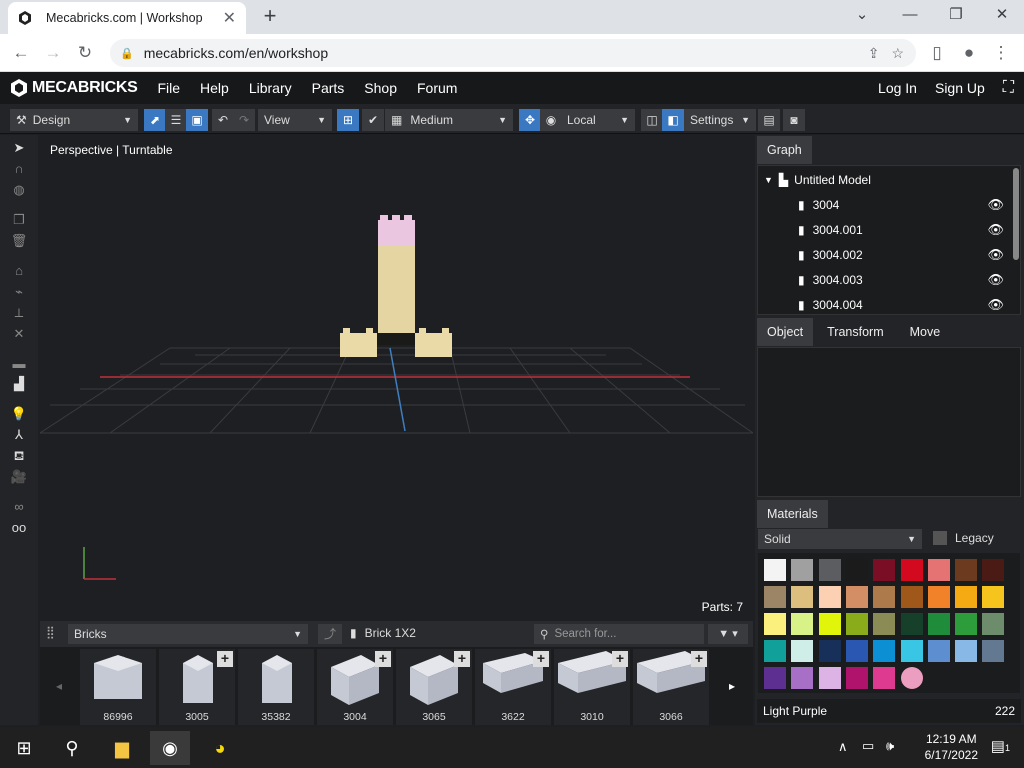 Image resolution: width=1024 pixels, height=768 pixels. Describe the element at coordinates (513, 687) in the screenshot. I see `brick-item: + 3622` at that location.